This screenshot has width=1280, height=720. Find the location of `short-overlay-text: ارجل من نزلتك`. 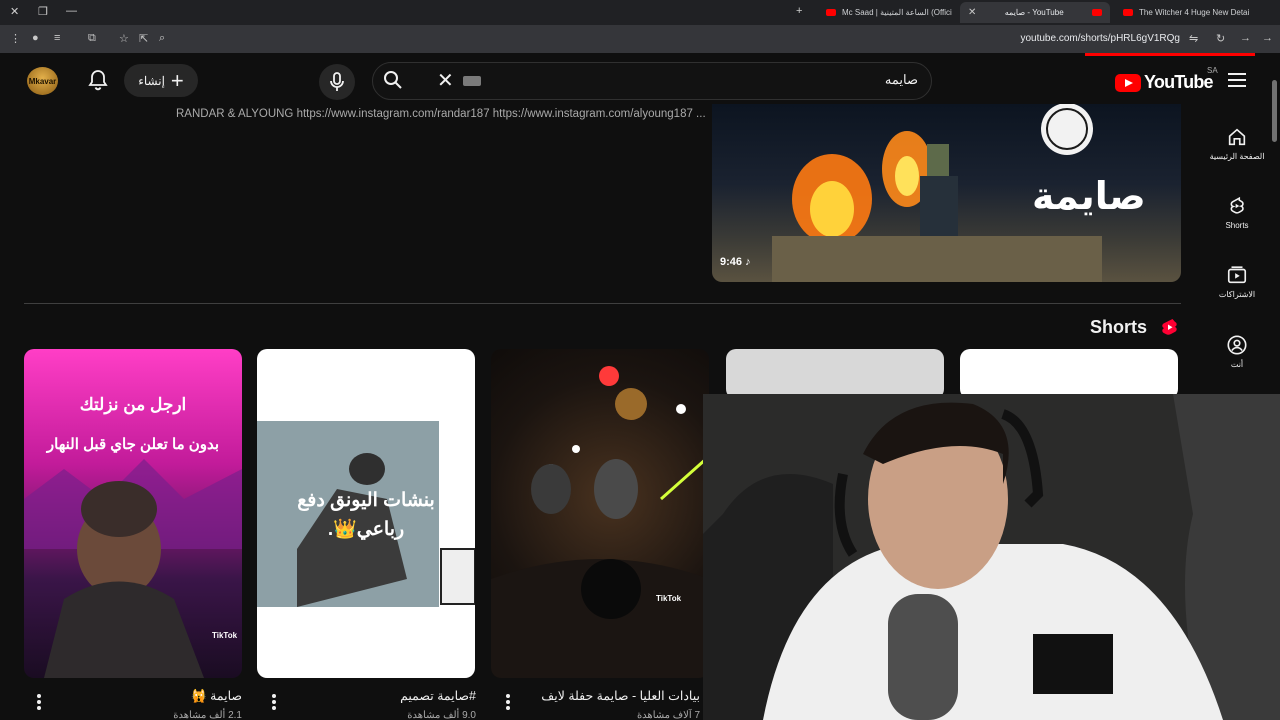

short-overlay-text: ارجل من نزلتك is located at coordinates (133, 404).